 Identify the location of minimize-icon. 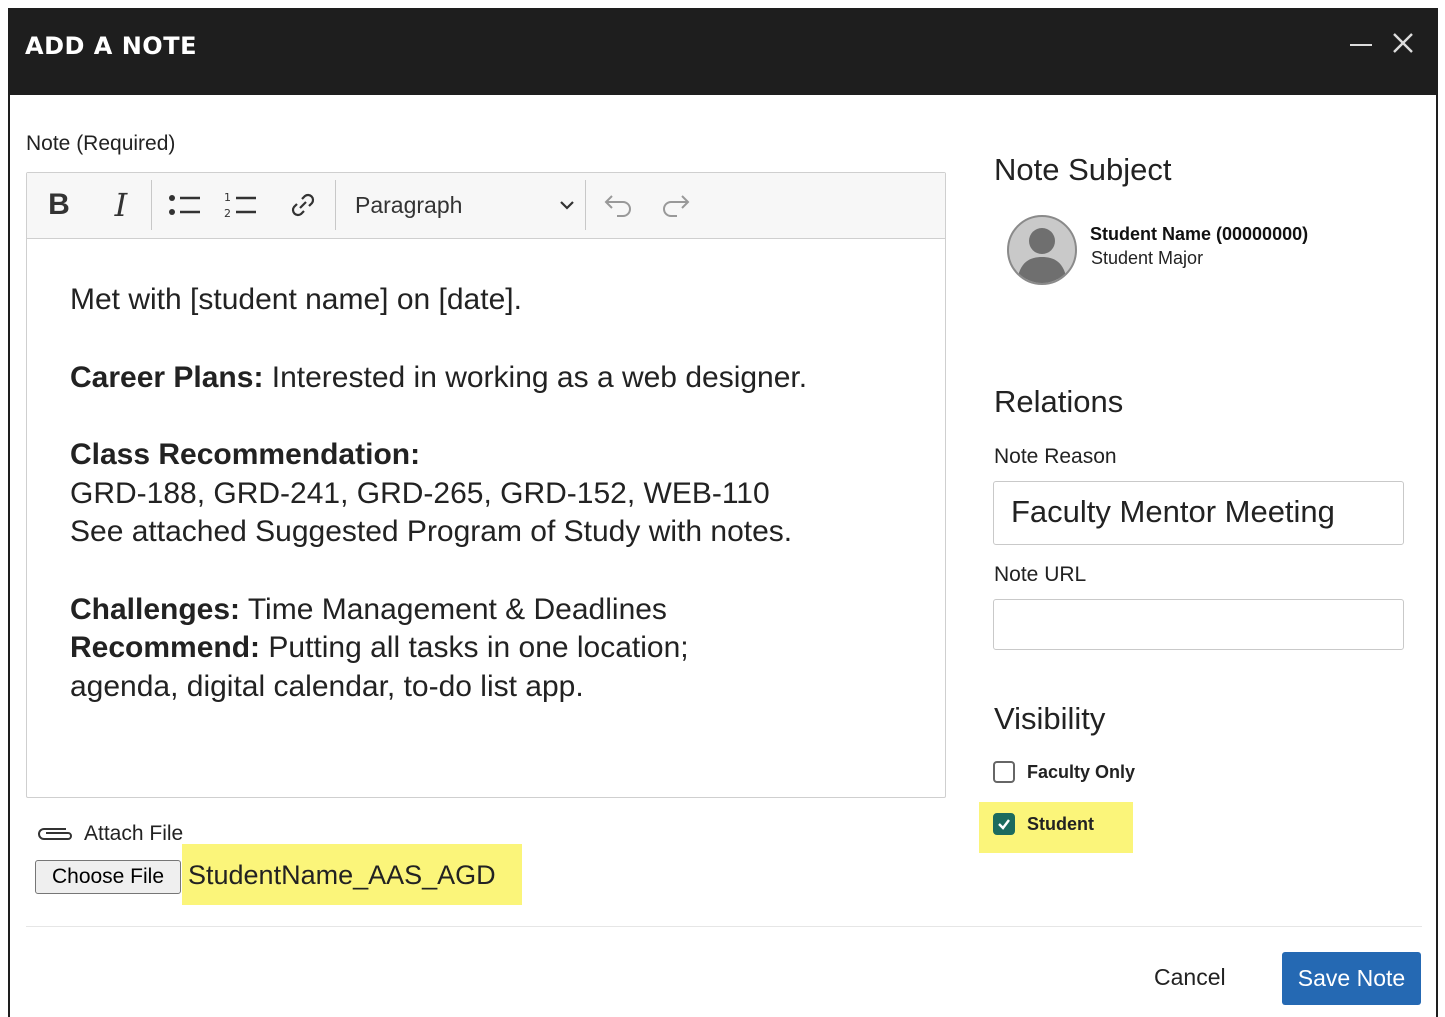
(1361, 45).